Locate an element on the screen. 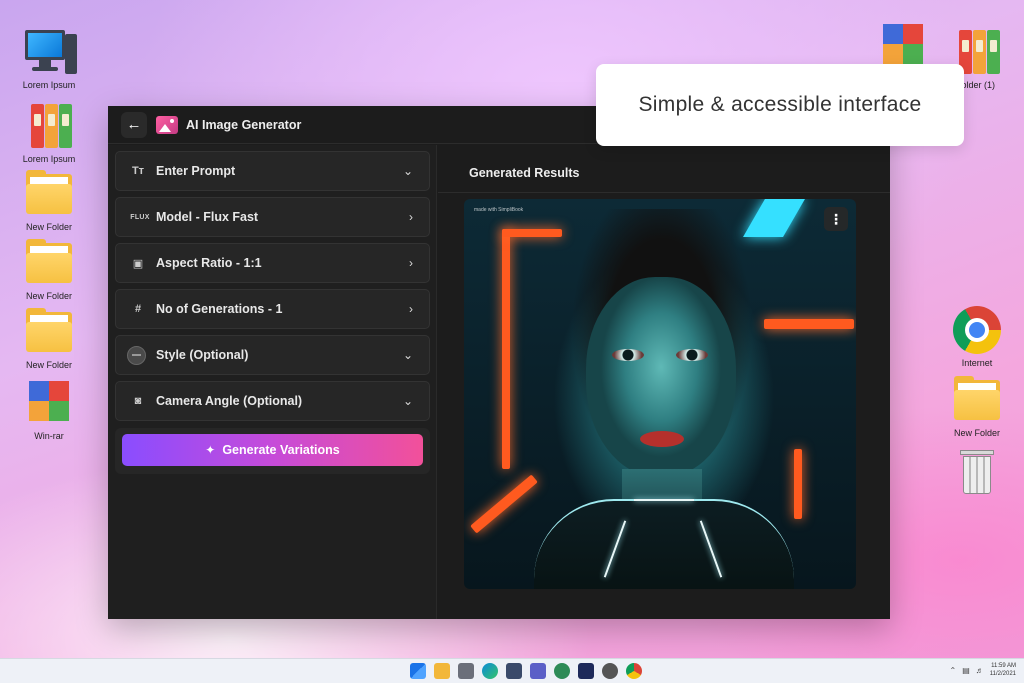 The height and width of the screenshot is (683, 1024). results-title: Generated Results is located at coordinates (524, 173).